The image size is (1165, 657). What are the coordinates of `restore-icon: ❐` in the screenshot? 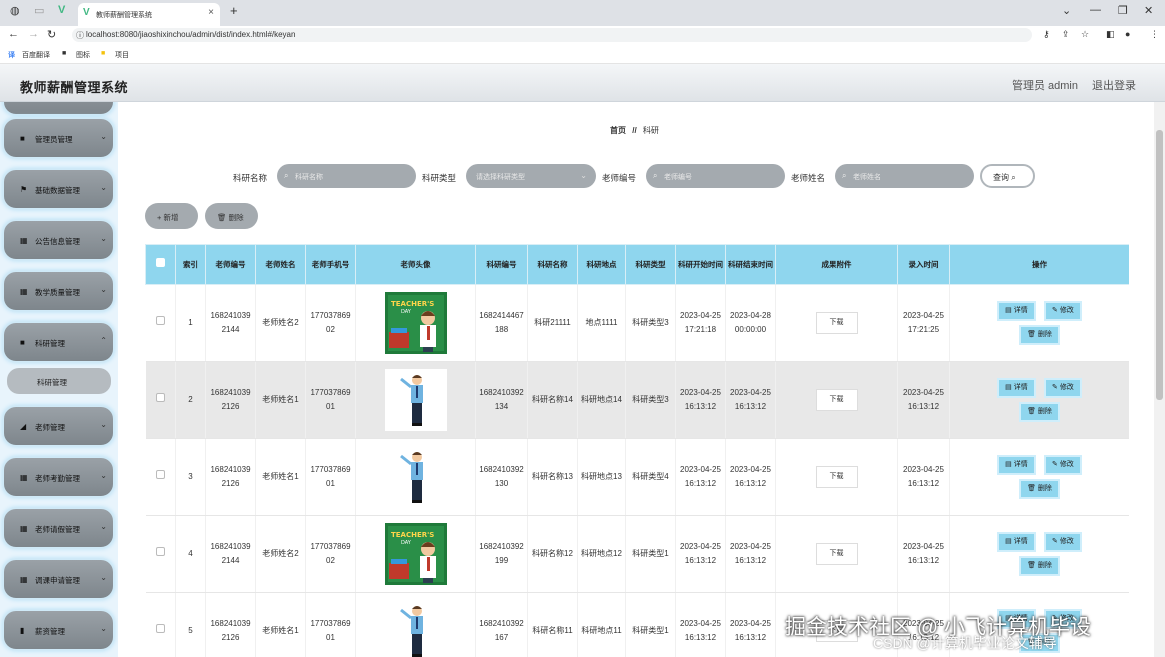 It's located at (1123, 10).